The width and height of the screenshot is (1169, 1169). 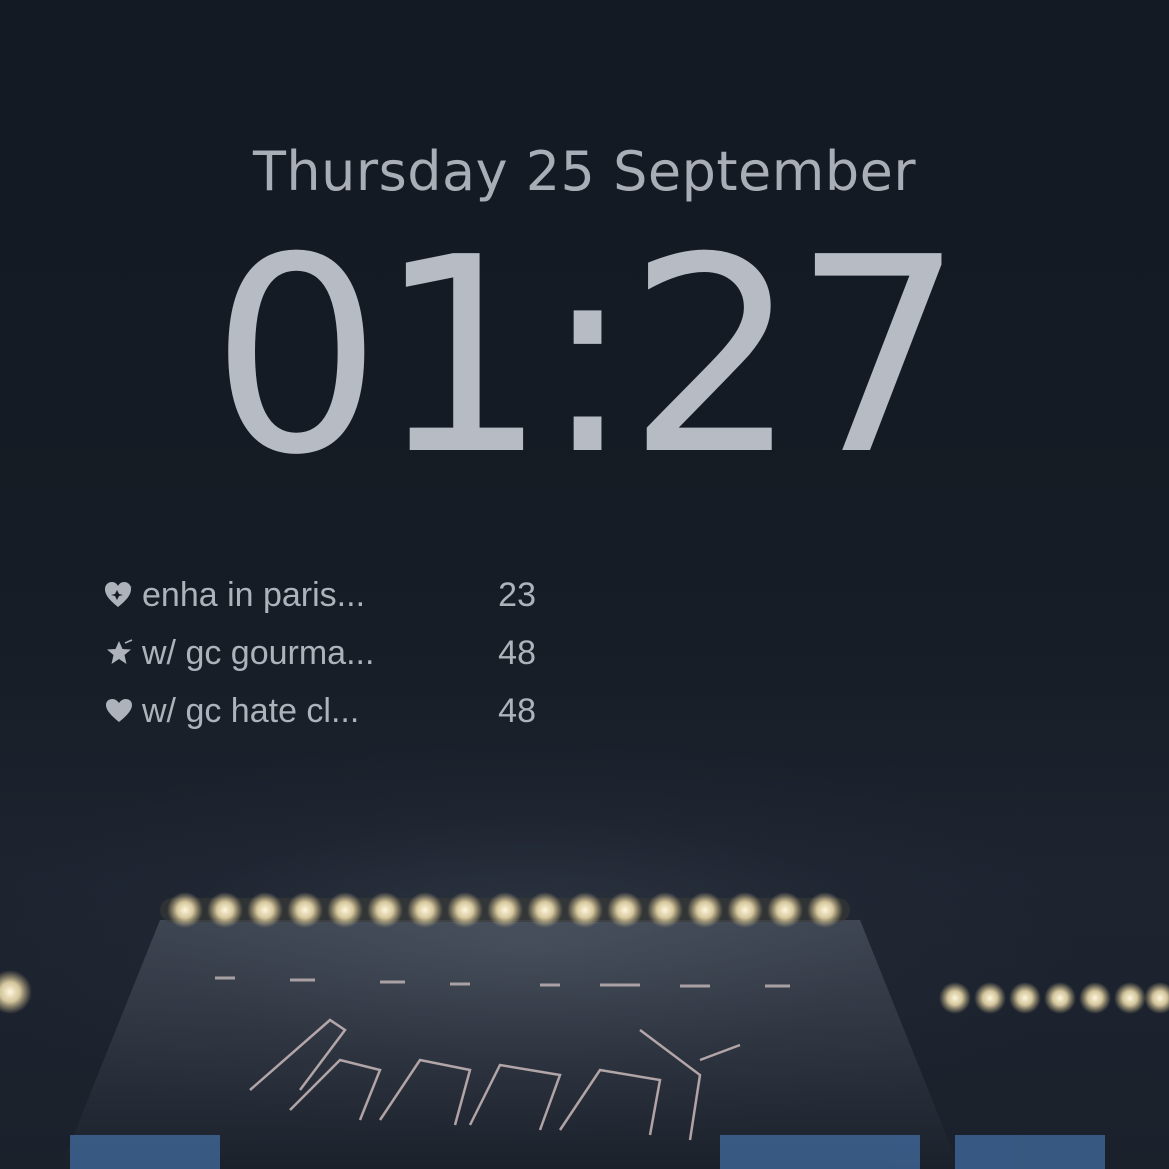 I want to click on shooting-star-icon, so click(x=123, y=653).